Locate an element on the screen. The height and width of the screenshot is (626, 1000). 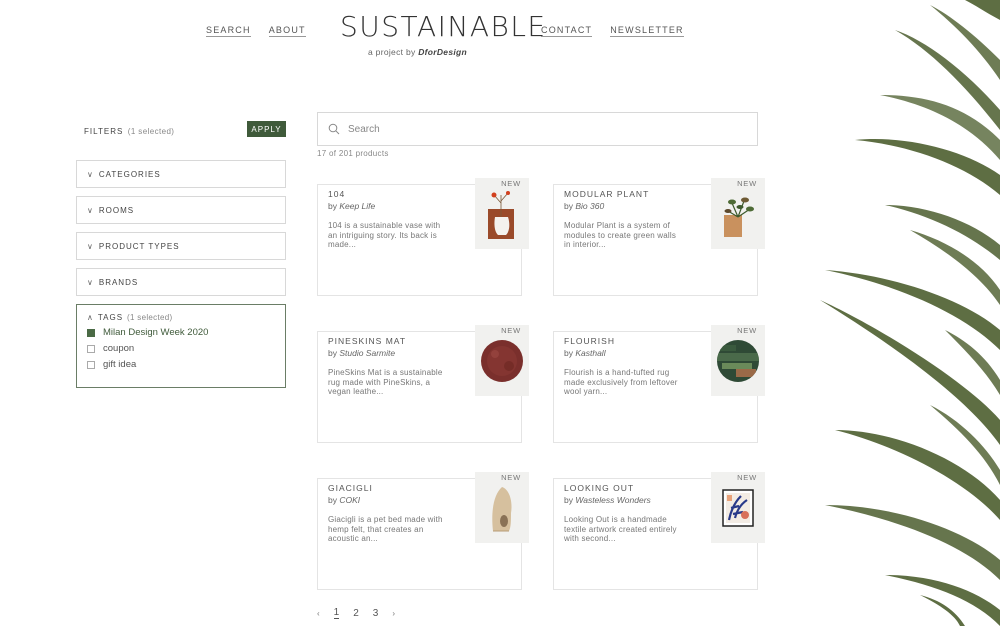
tag-label: gift idea is located at coordinates (120, 364).